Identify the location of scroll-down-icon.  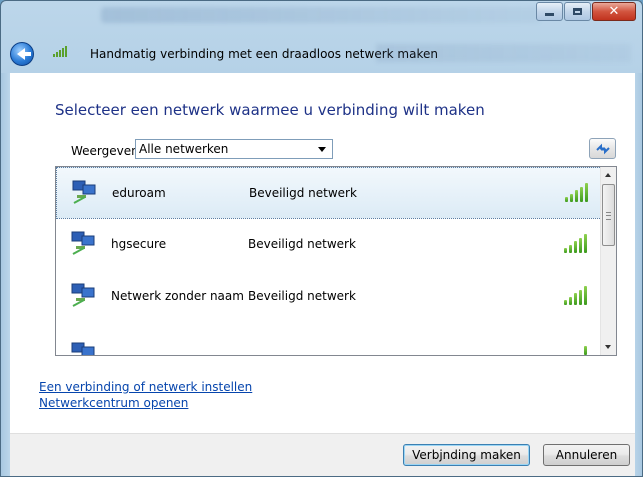
(608, 347).